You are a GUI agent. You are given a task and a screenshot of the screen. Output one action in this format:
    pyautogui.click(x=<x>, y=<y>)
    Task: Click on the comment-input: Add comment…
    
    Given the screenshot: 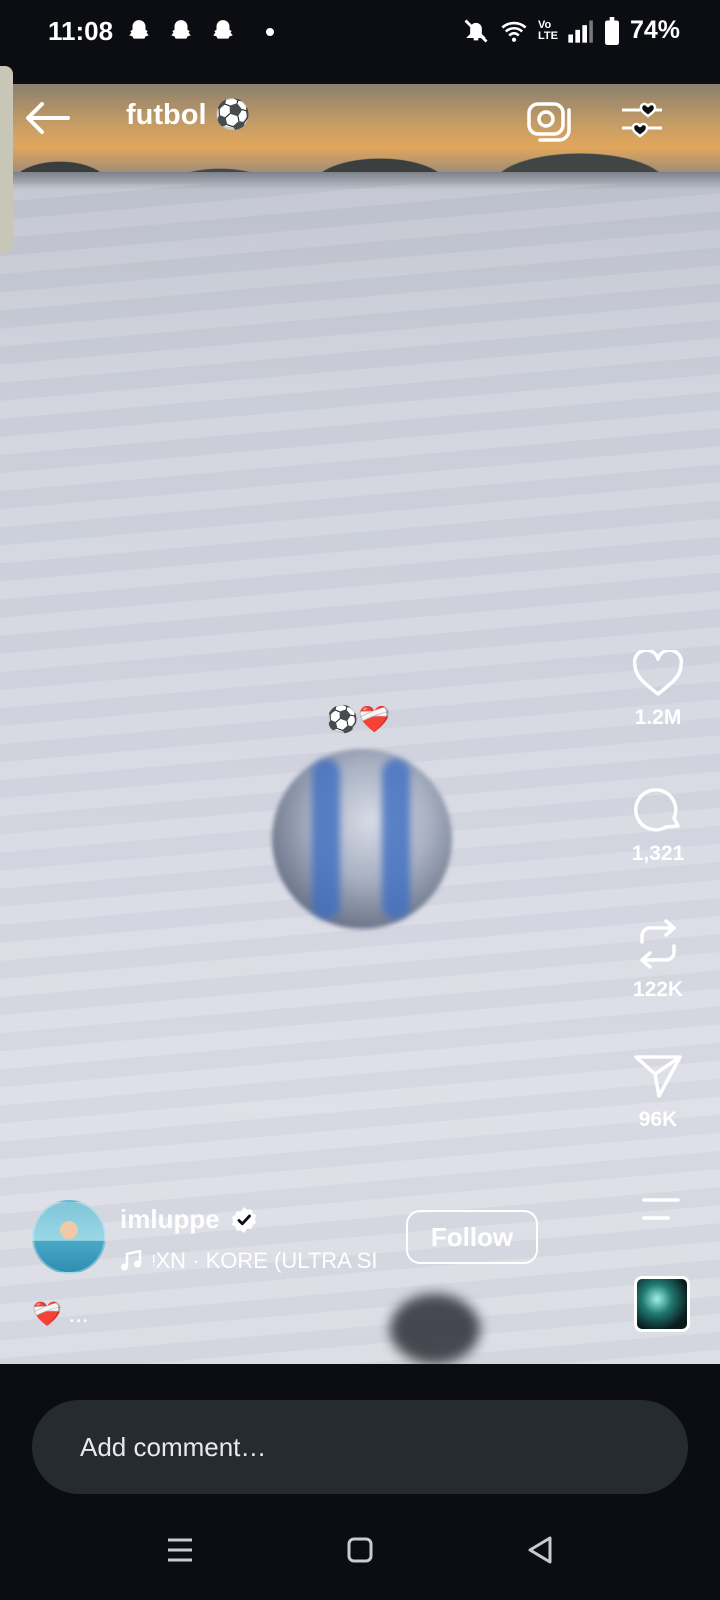 What is the action you would take?
    pyautogui.click(x=360, y=1447)
    